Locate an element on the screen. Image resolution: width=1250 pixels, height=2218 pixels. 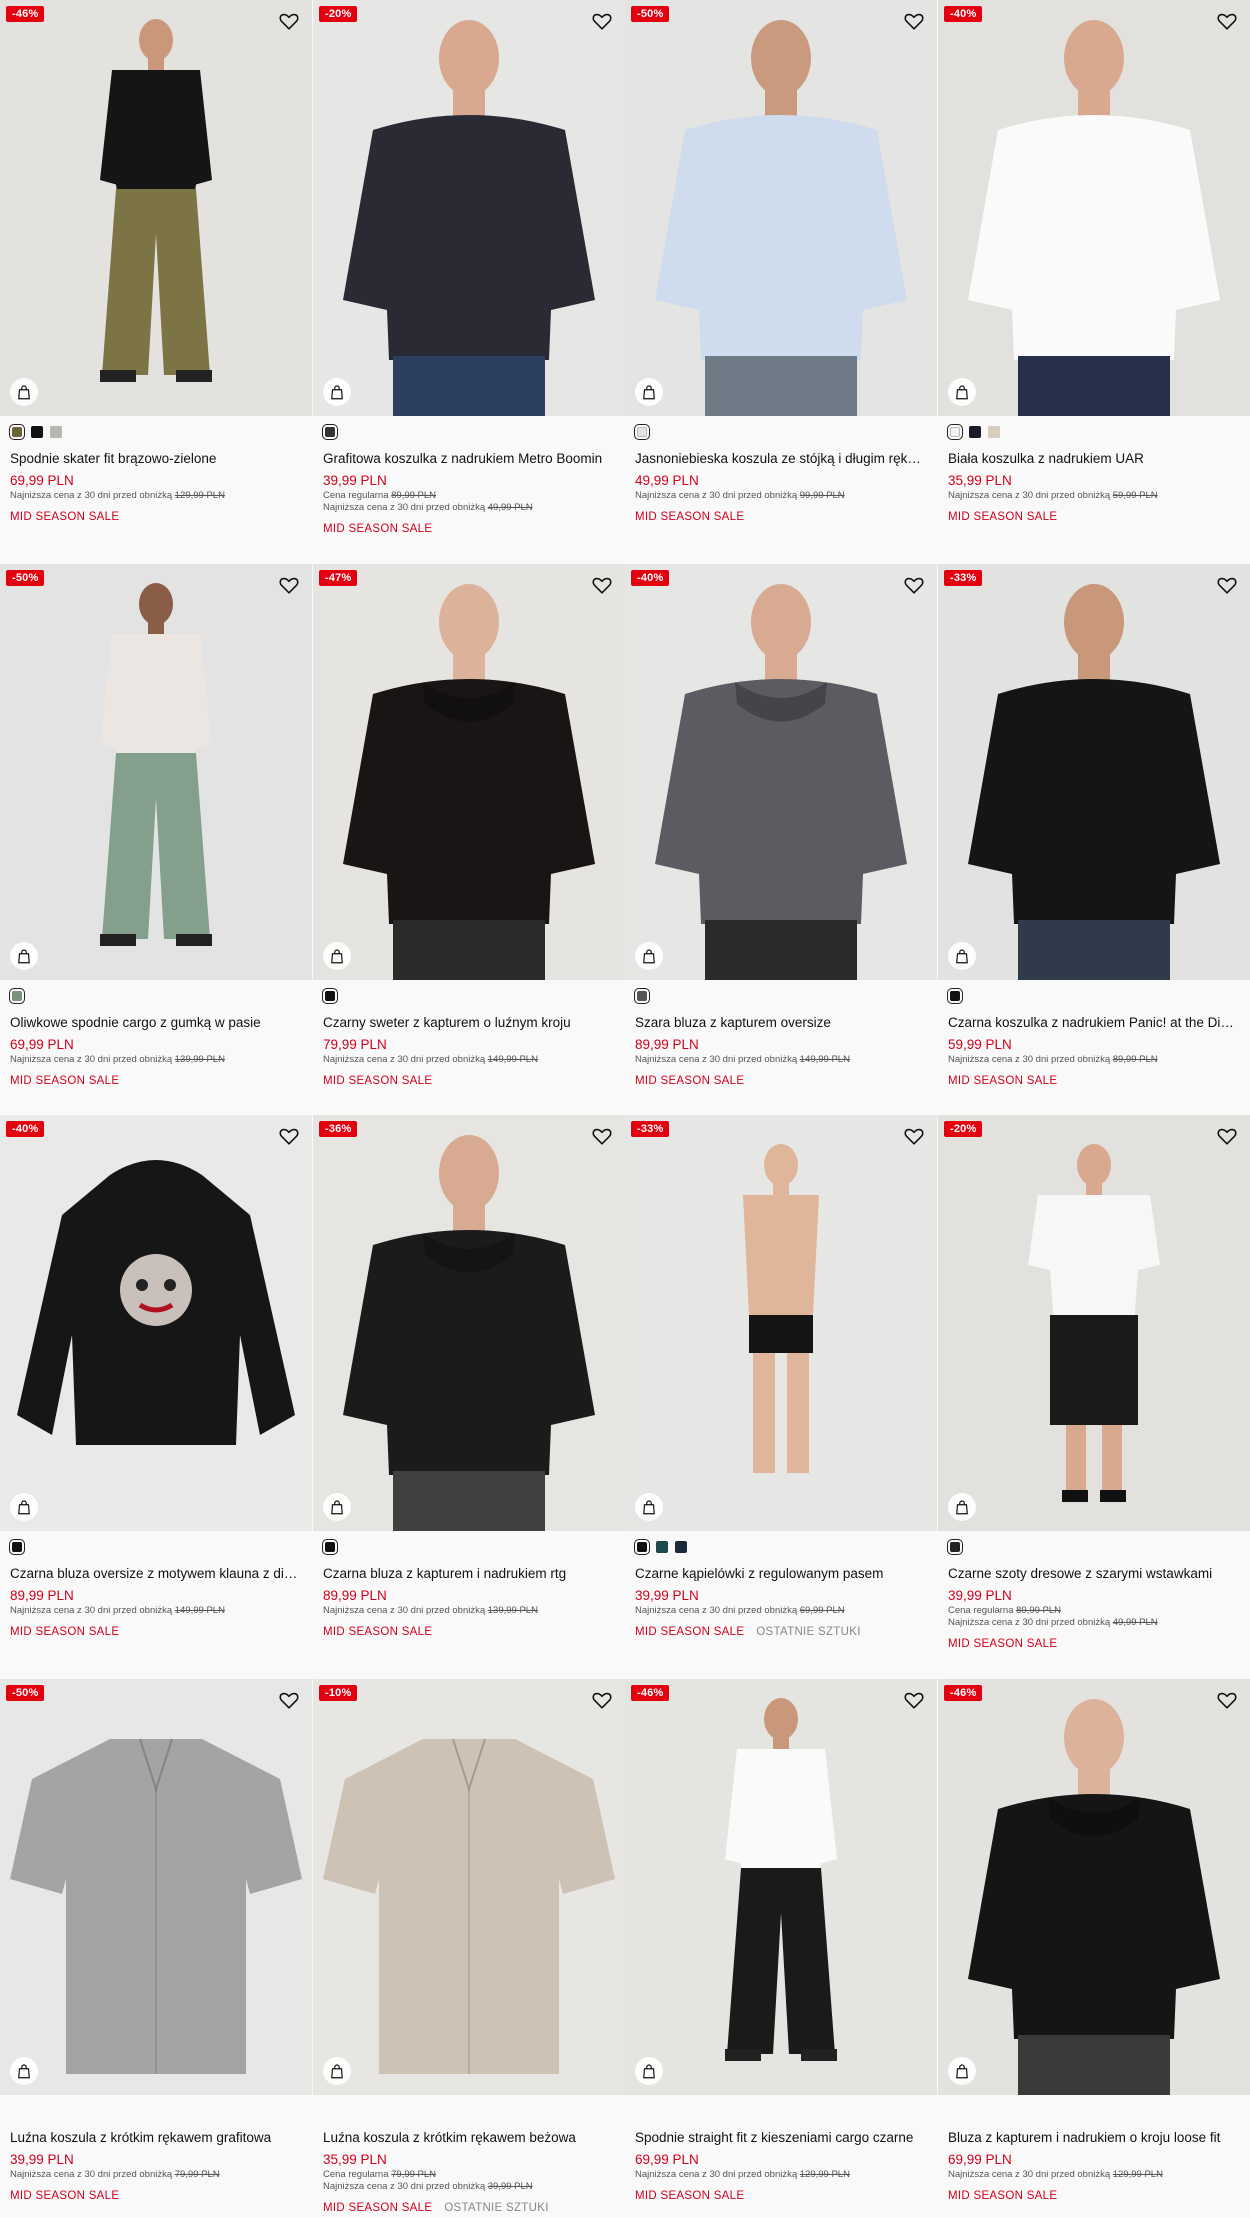
product-name: Luźna koszula z krótkim rękawem beżowa is located at coordinates (469, 2138).